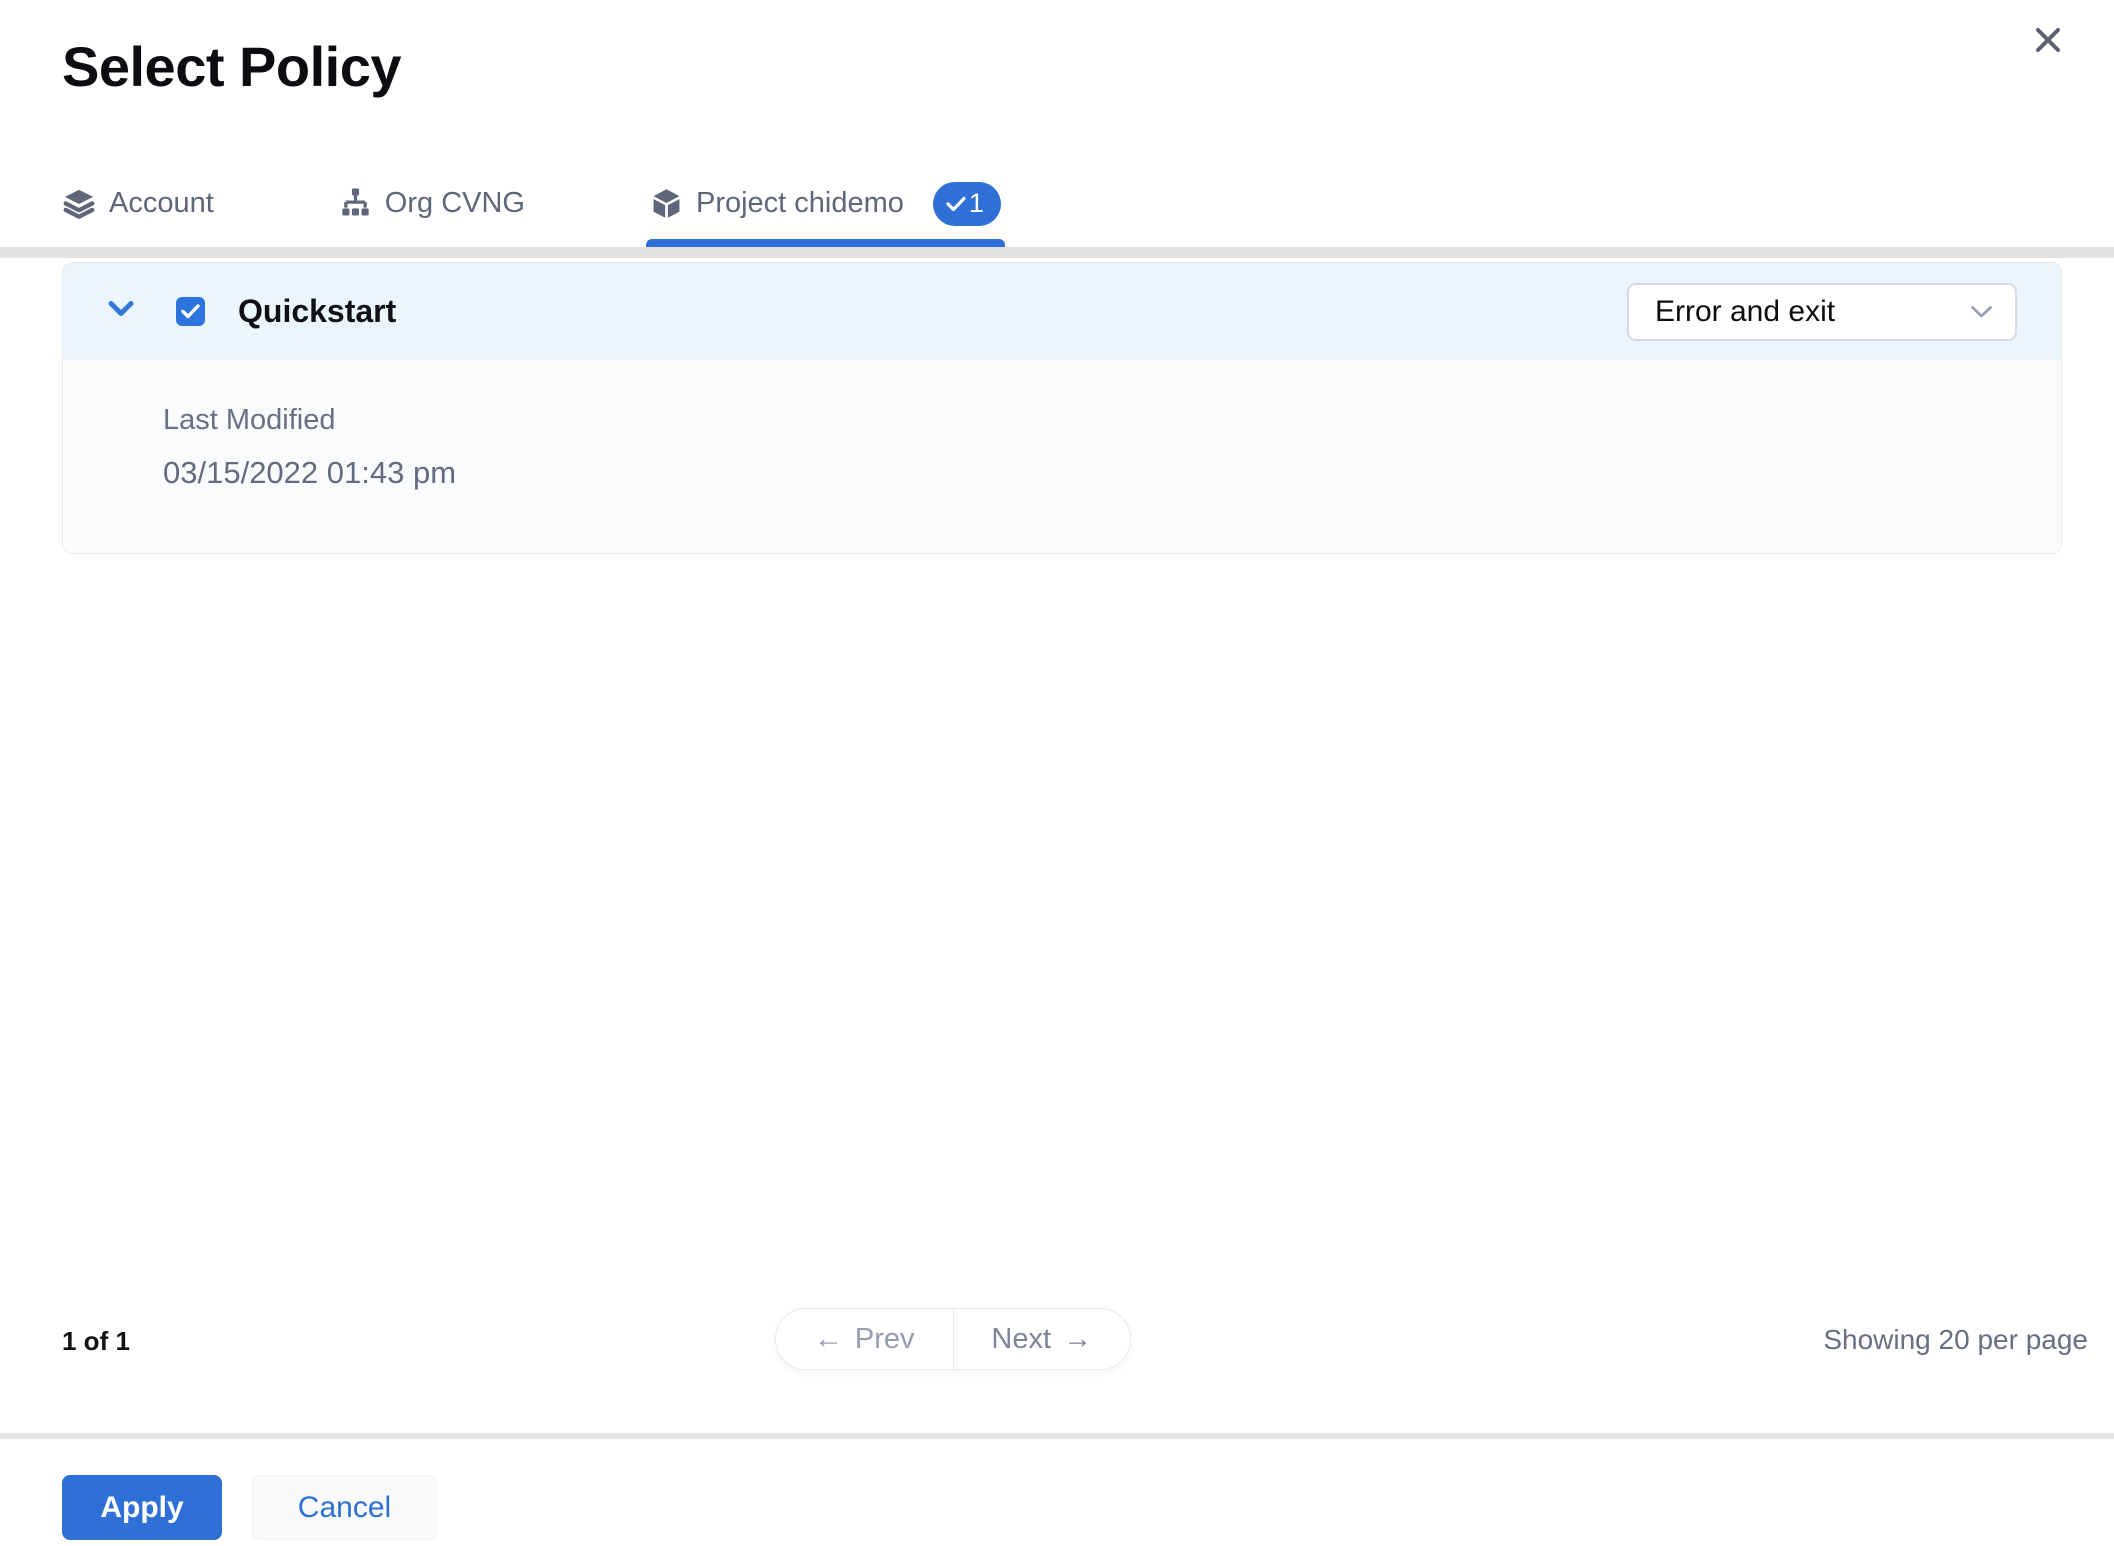 This screenshot has width=2114, height=1546. I want to click on badge-count: 1, so click(976, 203).